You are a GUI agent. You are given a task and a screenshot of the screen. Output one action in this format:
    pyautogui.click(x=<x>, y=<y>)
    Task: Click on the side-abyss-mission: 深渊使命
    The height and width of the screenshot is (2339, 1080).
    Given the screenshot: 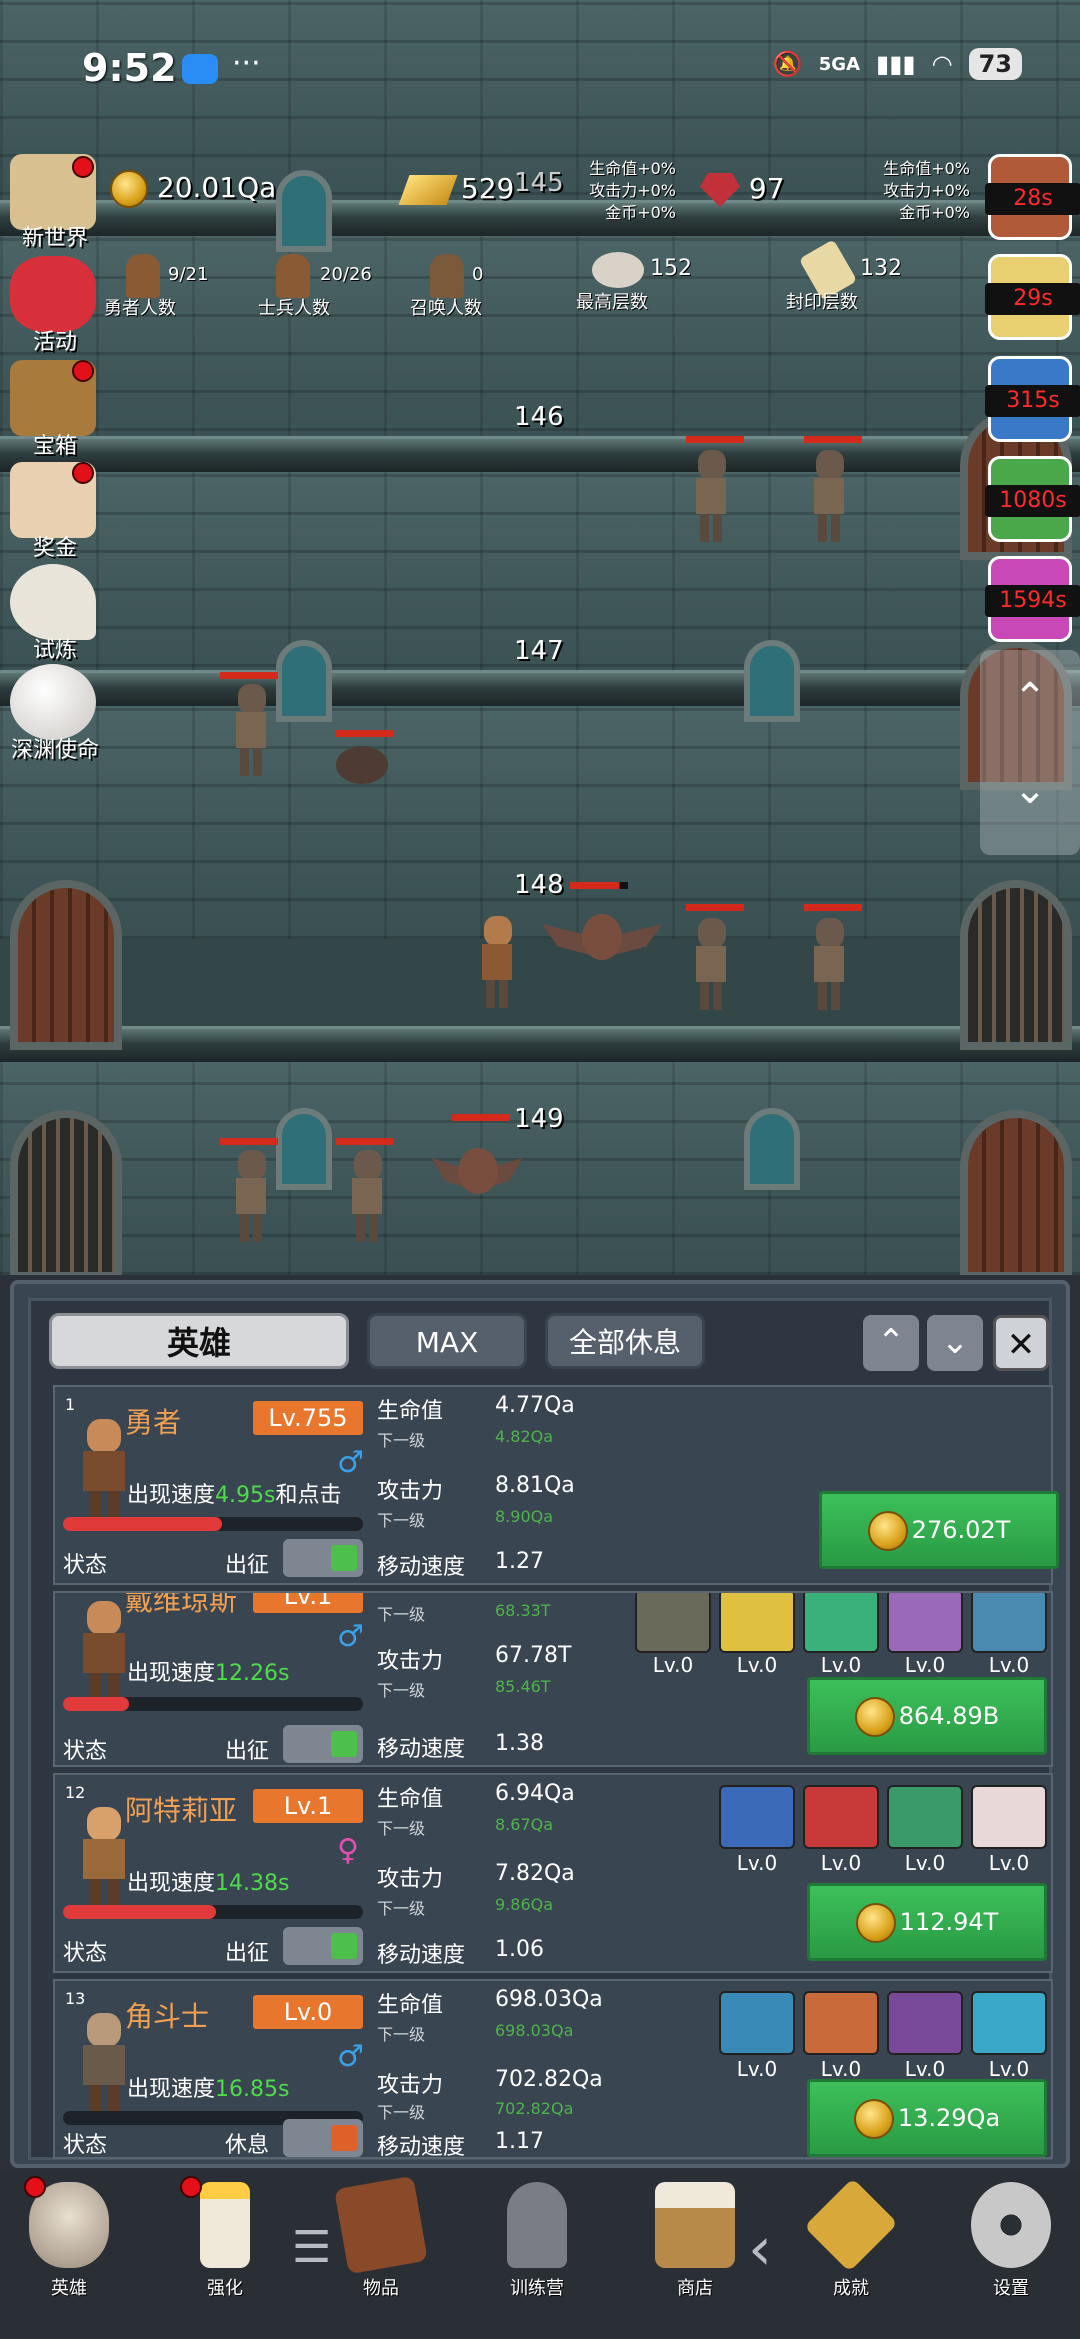 What is the action you would take?
    pyautogui.click(x=50, y=719)
    